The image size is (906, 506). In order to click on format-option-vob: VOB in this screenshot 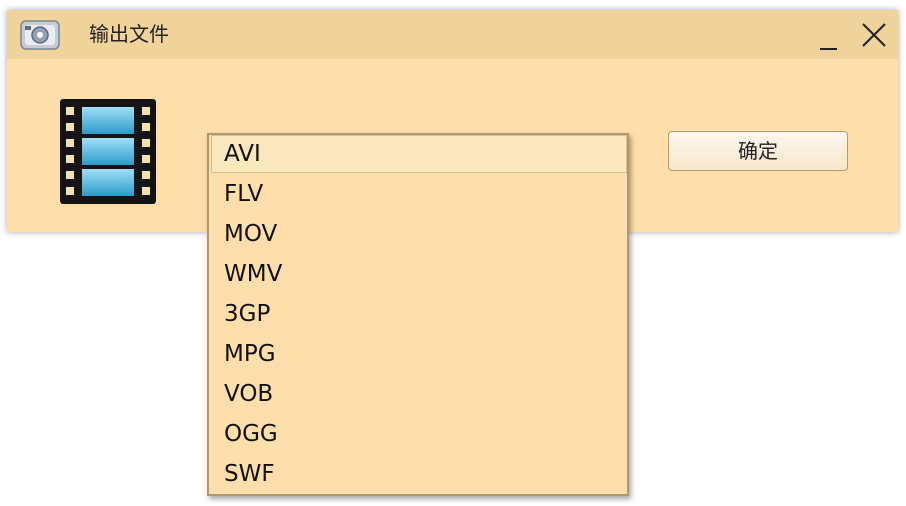, I will do `click(419, 394)`.